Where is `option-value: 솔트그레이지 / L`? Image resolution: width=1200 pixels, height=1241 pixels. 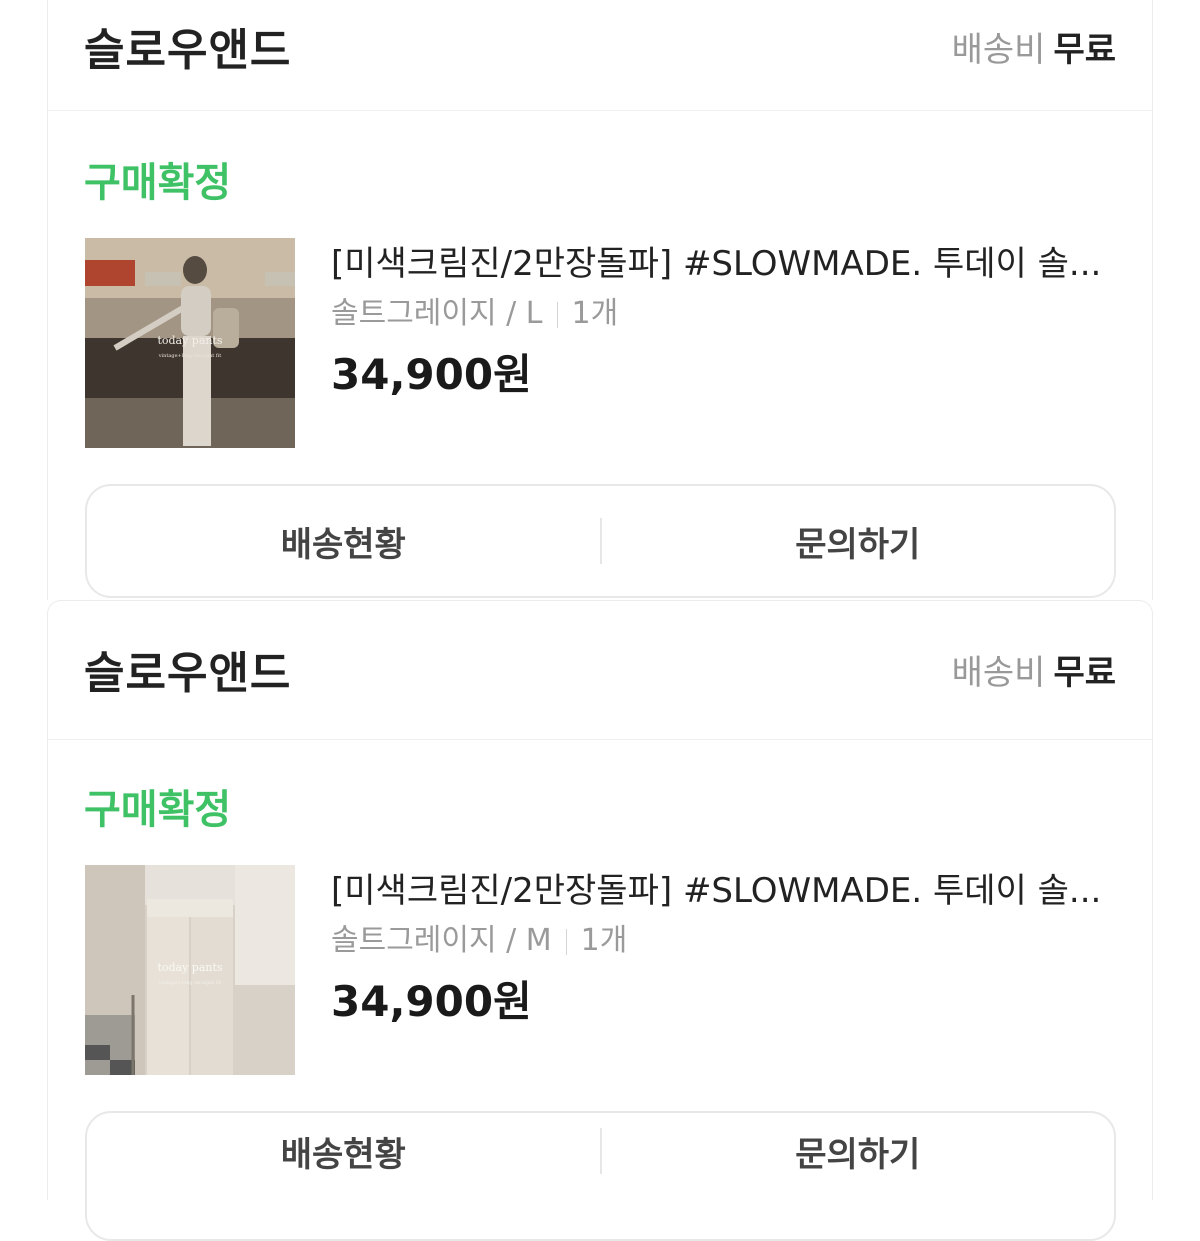 option-value: 솔트그레이지 / L is located at coordinates (437, 313).